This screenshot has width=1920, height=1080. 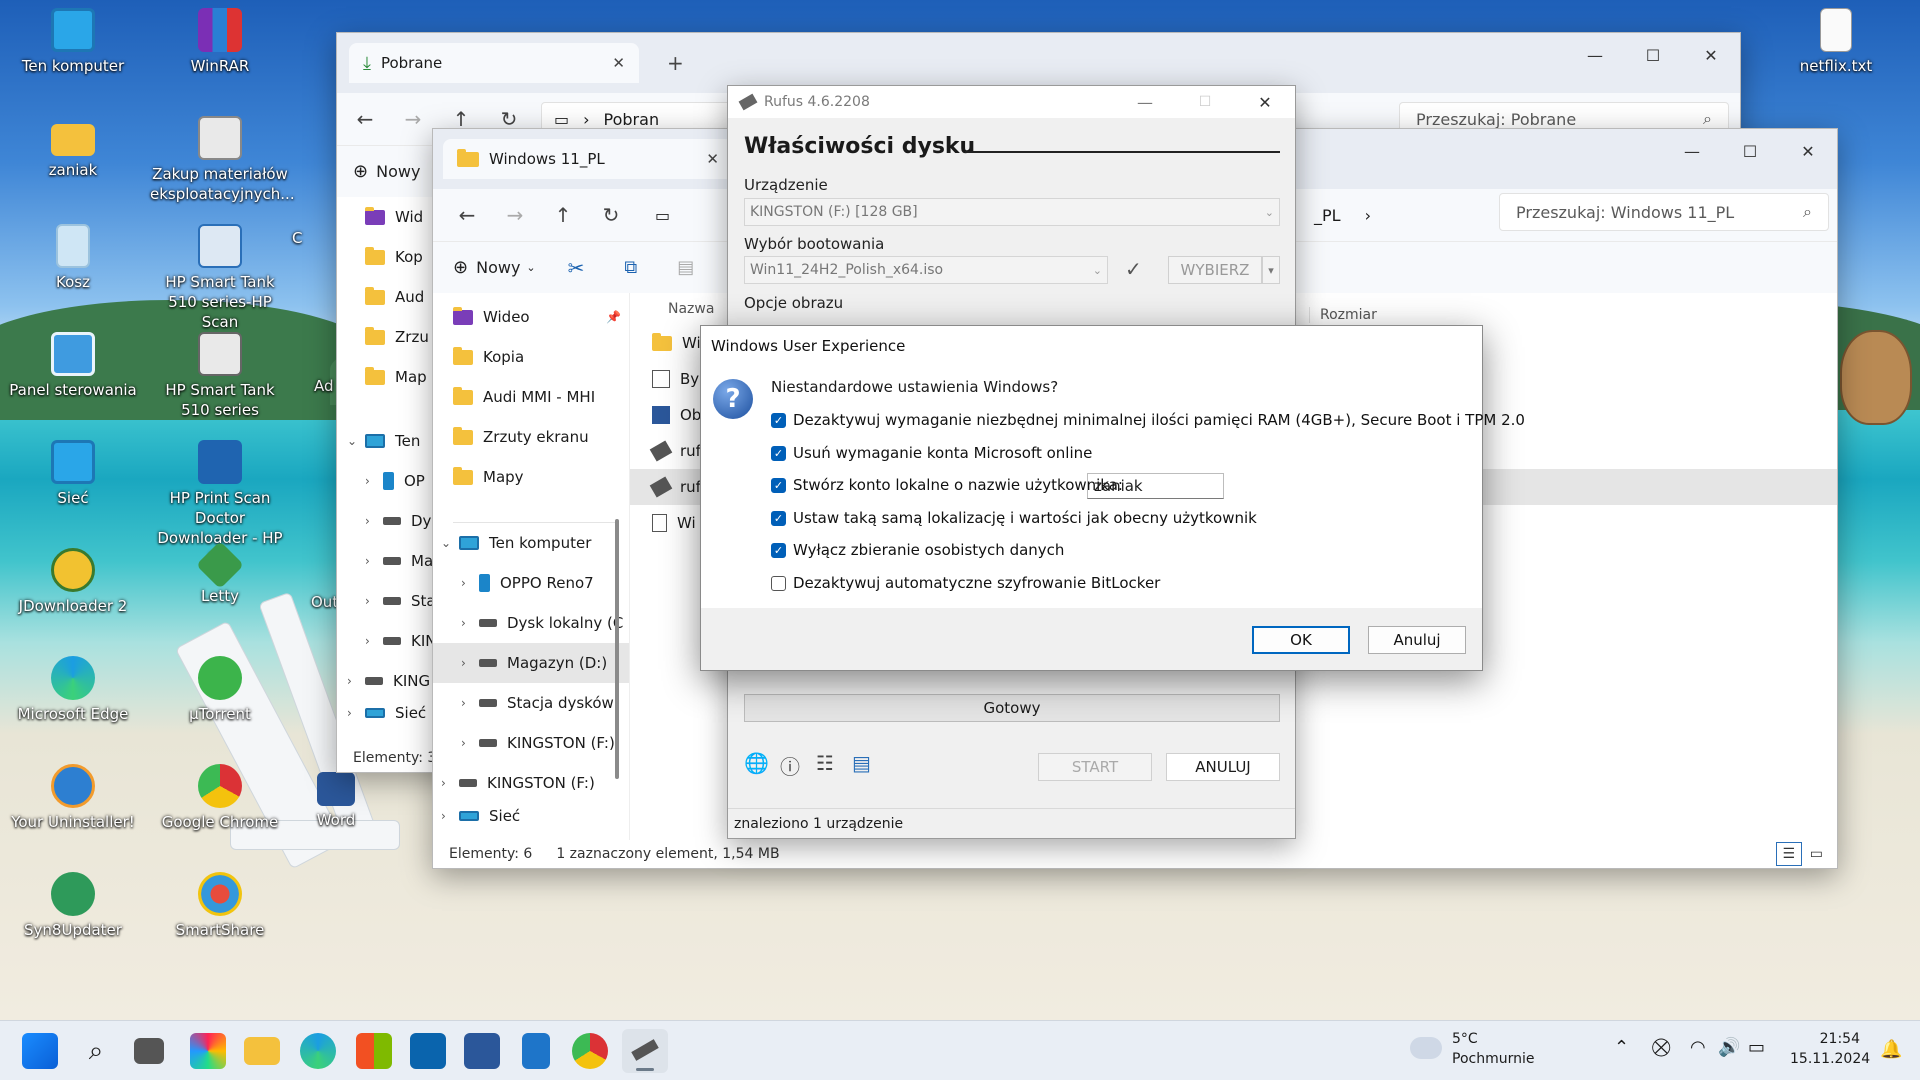 I want to click on refresh-icon: ↻, so click(x=611, y=215).